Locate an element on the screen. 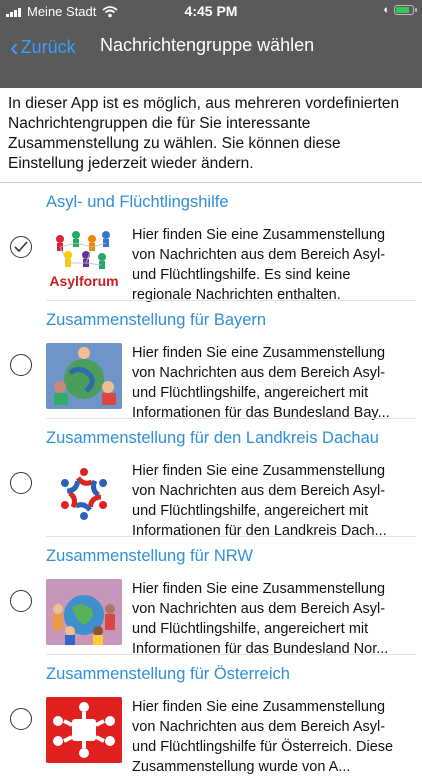  community-people-icon is located at coordinates (84, 730).